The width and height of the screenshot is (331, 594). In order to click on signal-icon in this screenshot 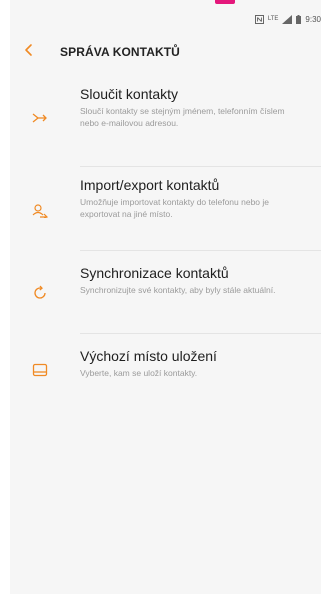, I will do `click(287, 19)`.